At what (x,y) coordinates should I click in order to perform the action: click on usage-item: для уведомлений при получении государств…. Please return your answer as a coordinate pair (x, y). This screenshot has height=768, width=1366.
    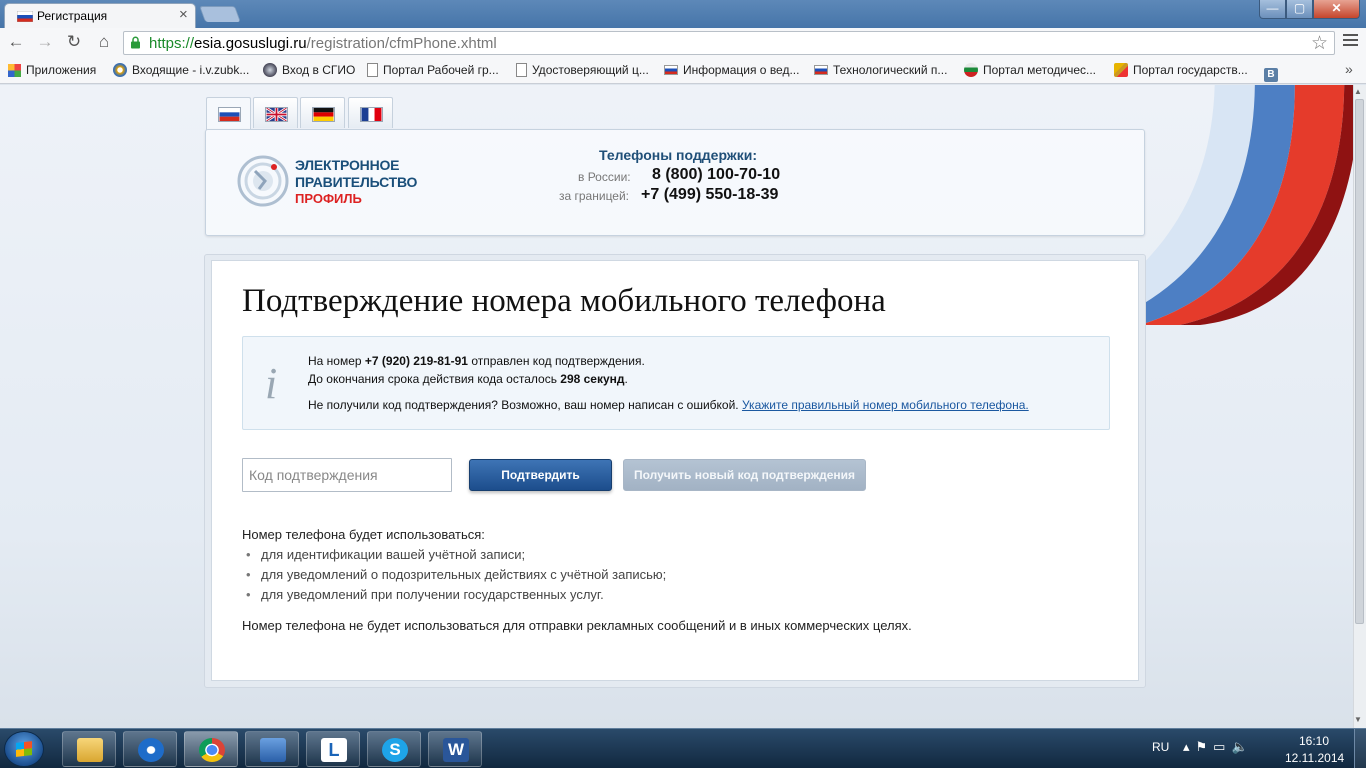
    Looking at the image, I should click on (425, 594).